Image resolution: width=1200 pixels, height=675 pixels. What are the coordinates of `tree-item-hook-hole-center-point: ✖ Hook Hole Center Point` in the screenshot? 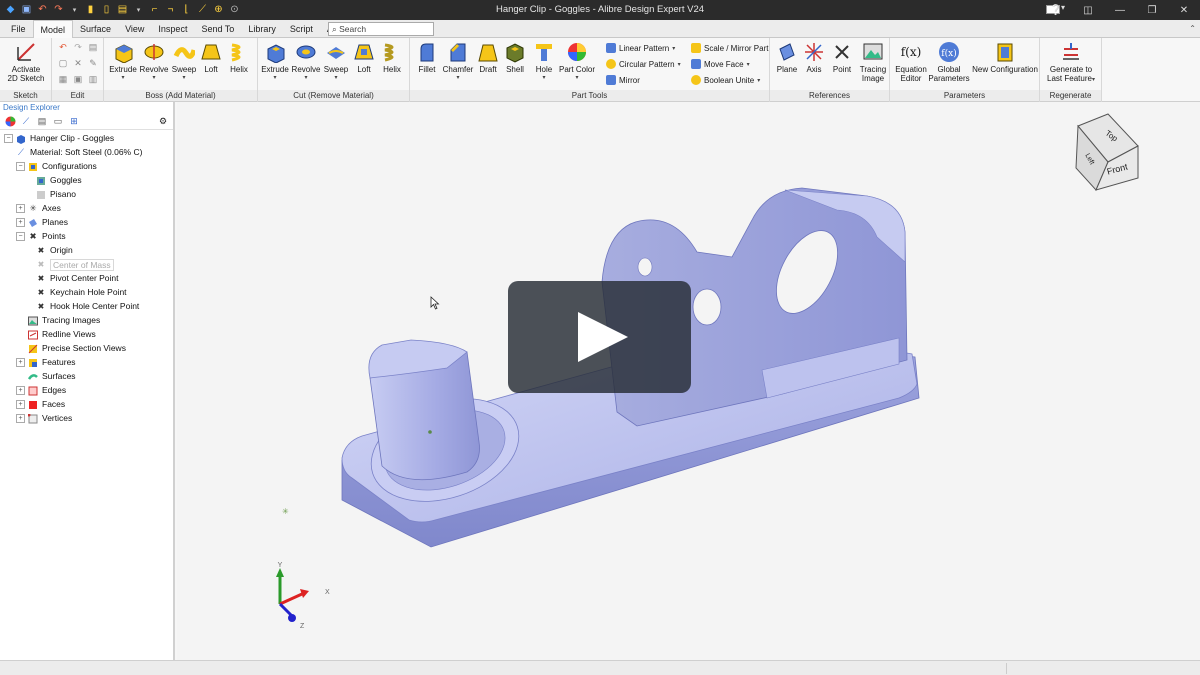 It's located at (88, 306).